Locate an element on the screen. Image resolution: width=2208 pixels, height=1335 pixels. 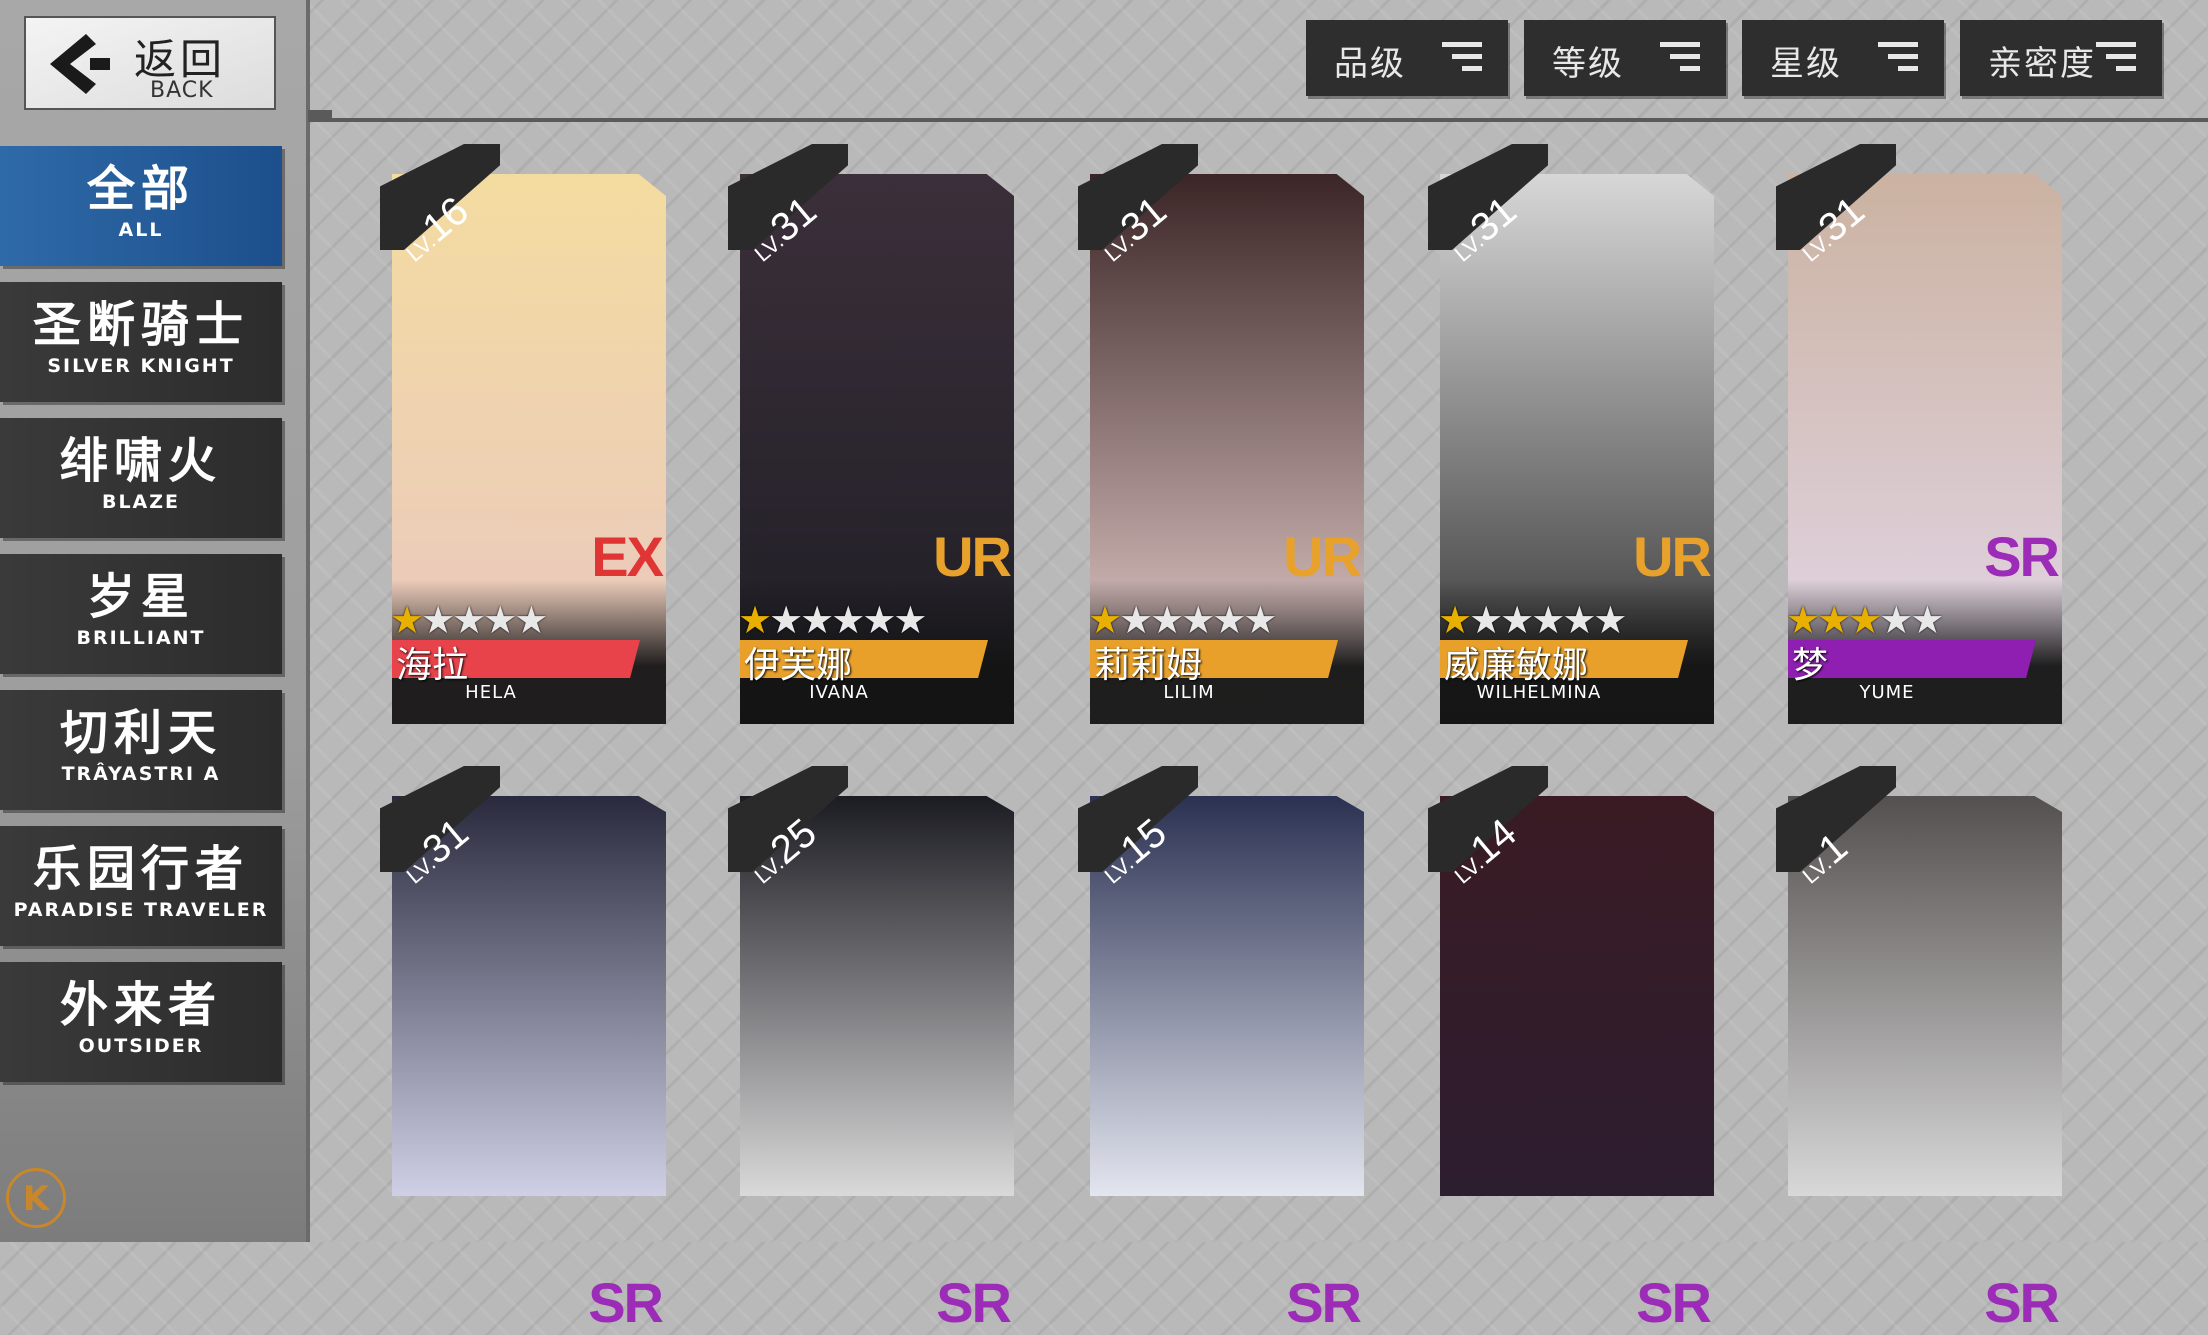
category-label-en: BLAZE is located at coordinates (141, 502).